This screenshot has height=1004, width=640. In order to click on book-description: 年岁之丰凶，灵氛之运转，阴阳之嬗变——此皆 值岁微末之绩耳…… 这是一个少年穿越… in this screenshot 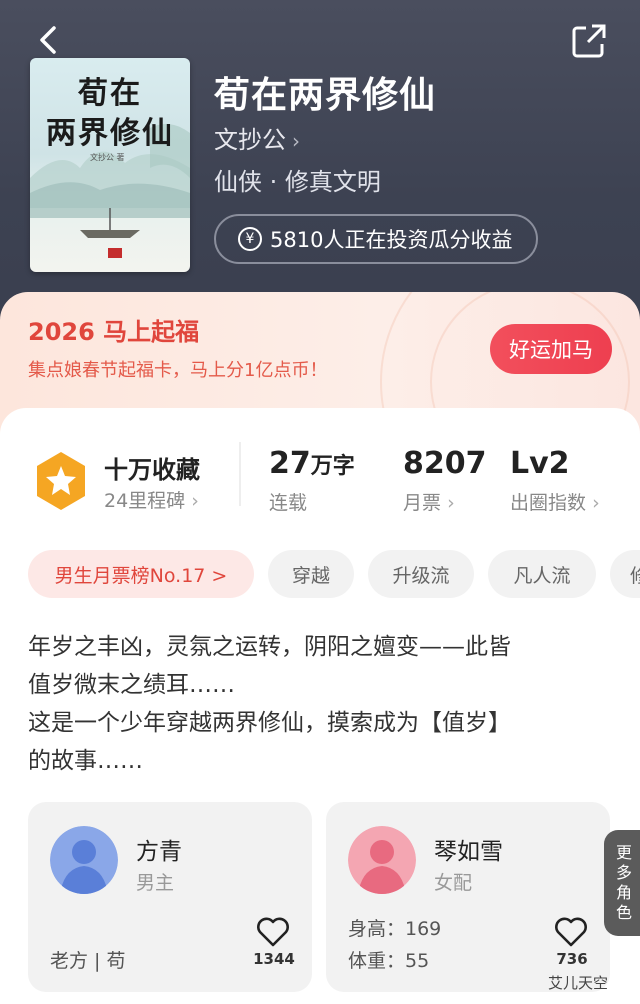, I will do `click(323, 704)`.